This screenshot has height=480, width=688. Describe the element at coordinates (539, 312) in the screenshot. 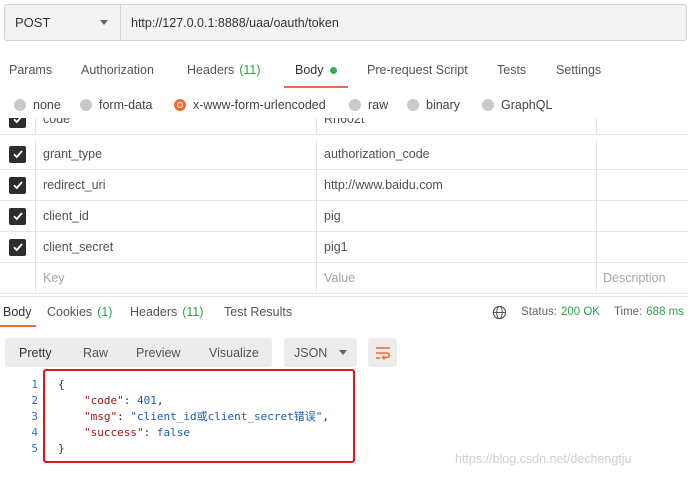

I see `status-label: Status:` at that location.